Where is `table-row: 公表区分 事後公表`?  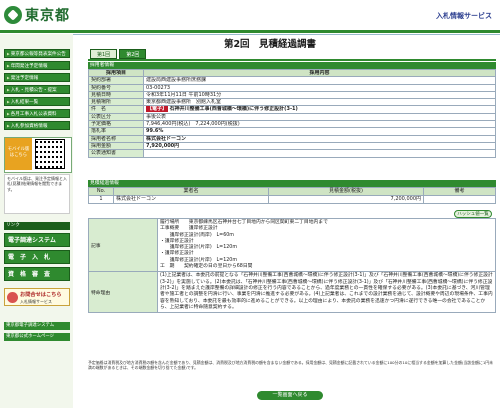
table-row: 公表区分 事後公表 is located at coordinates (292, 117).